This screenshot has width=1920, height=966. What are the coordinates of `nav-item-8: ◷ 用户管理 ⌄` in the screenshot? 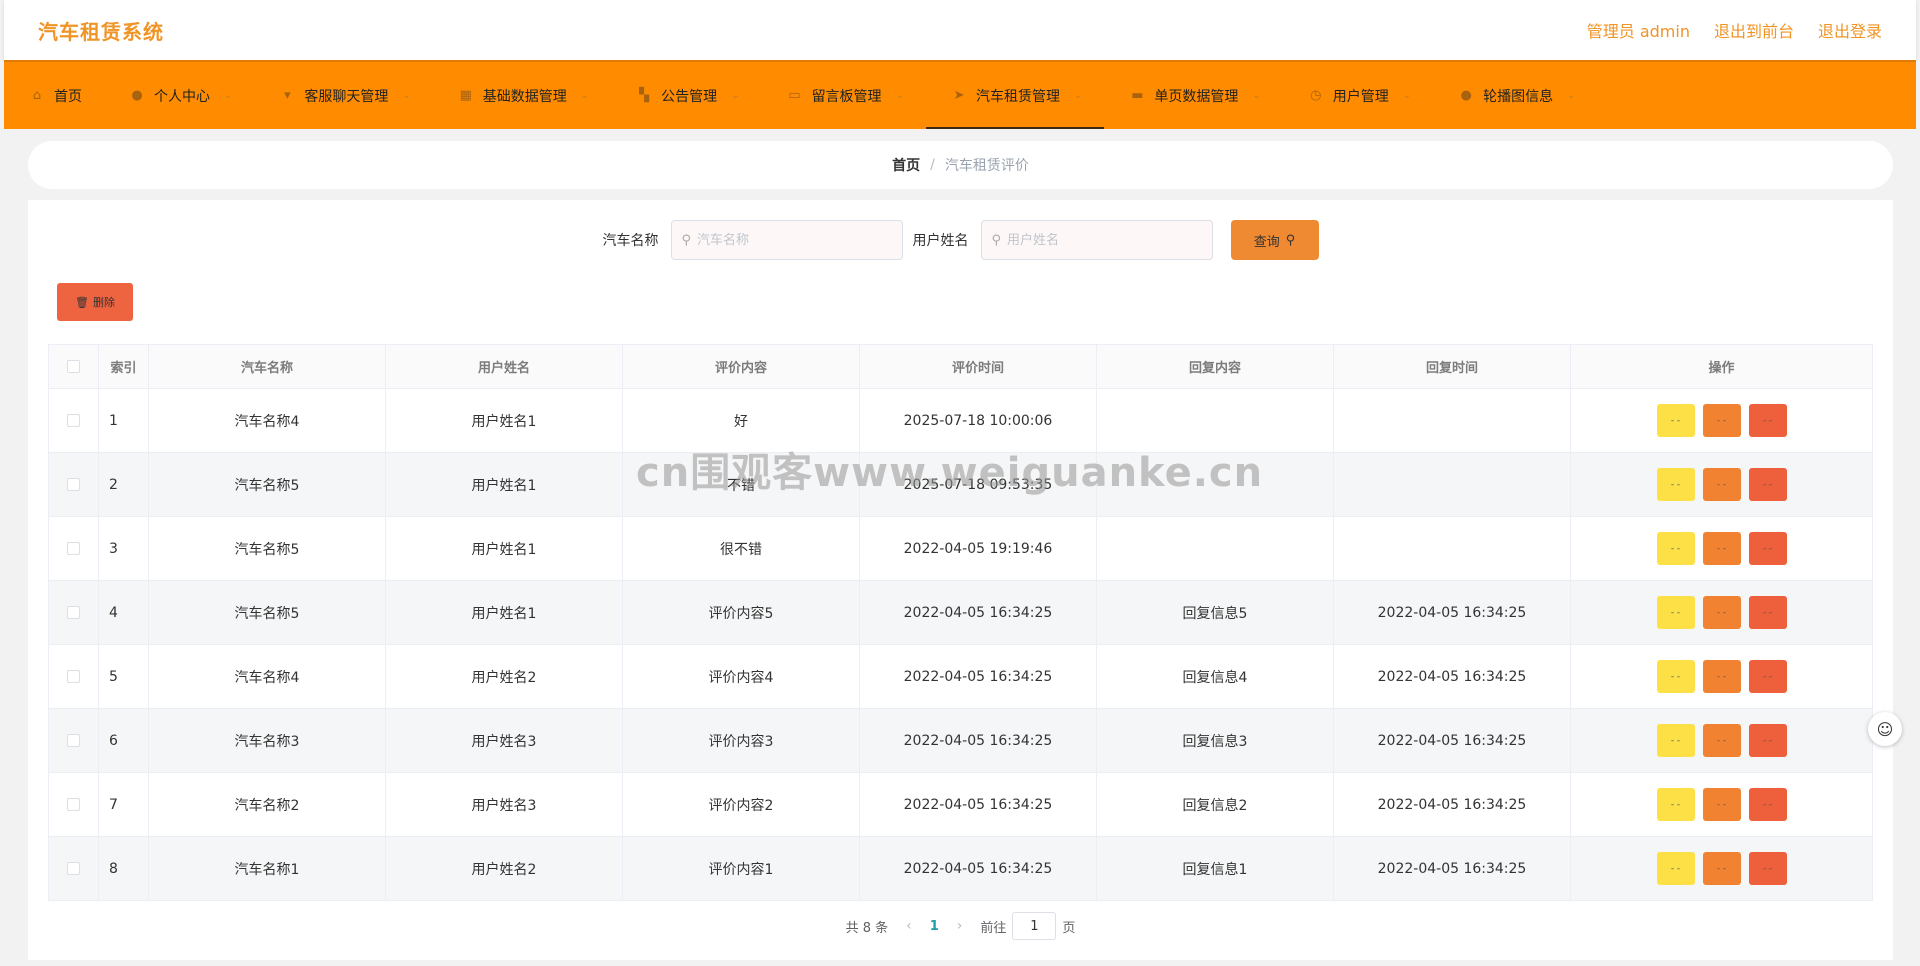 It's located at (1358, 95).